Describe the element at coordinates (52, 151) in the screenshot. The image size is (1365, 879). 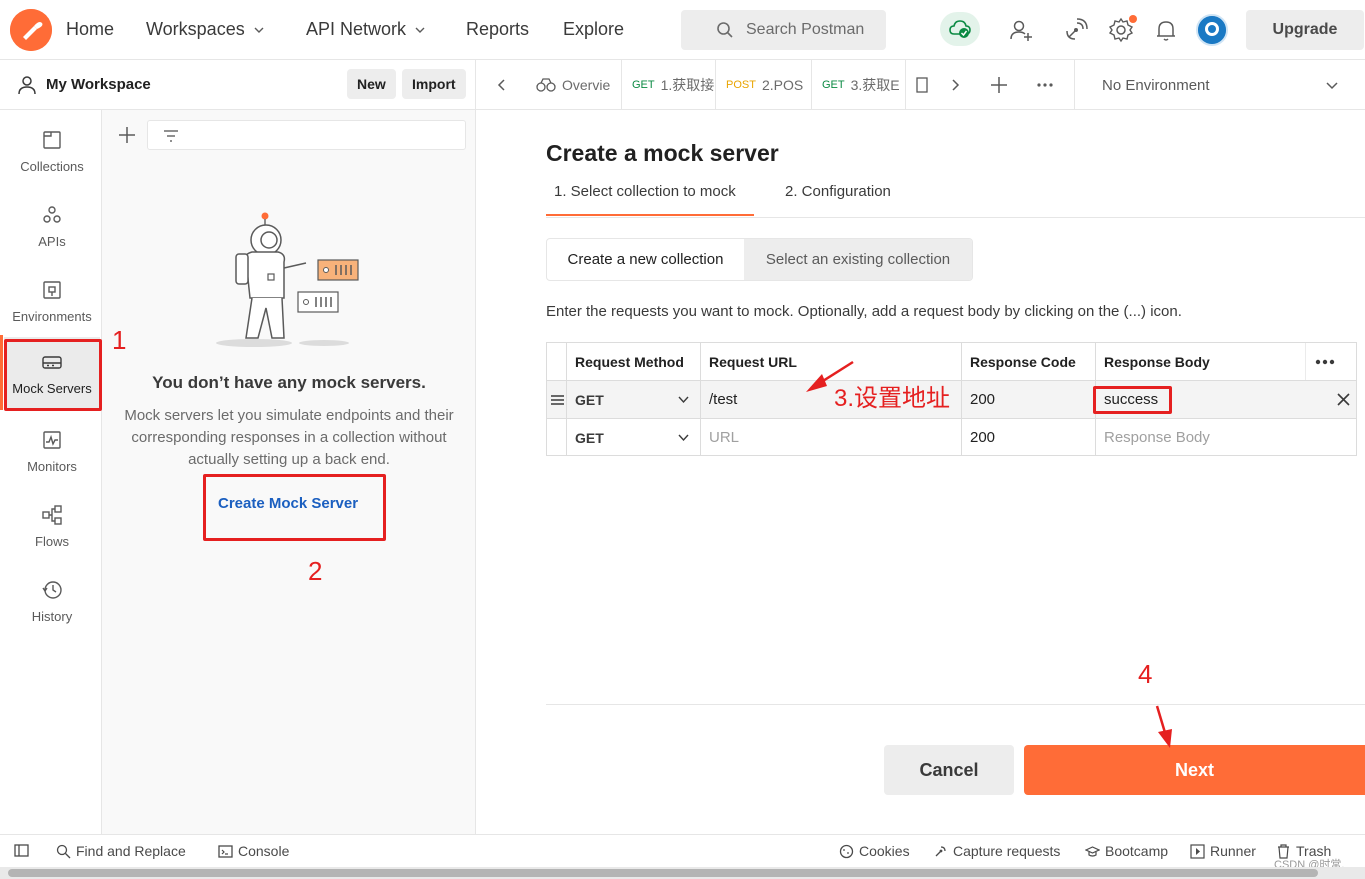
I see `rail-item-collections: Collections` at that location.